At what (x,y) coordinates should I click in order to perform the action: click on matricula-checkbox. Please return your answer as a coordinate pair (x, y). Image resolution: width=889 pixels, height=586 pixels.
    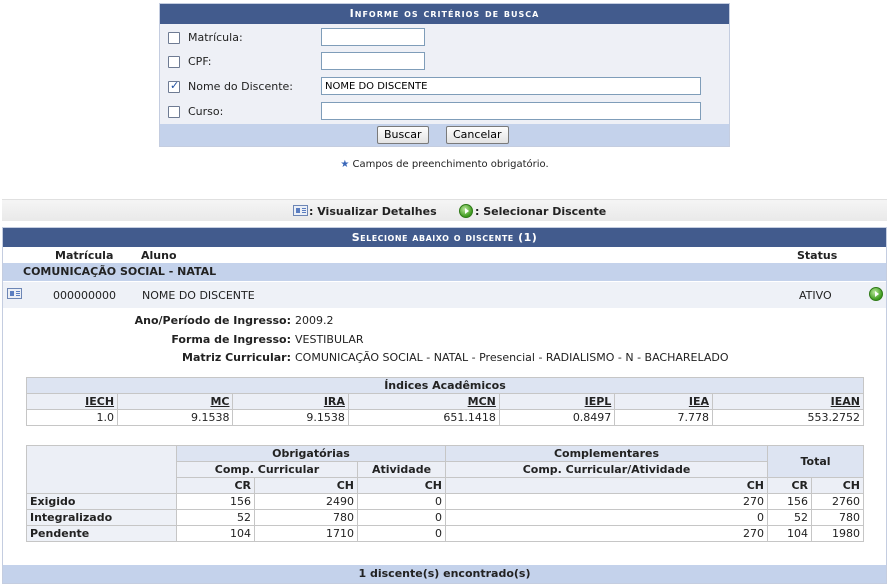
    Looking at the image, I should click on (174, 38).